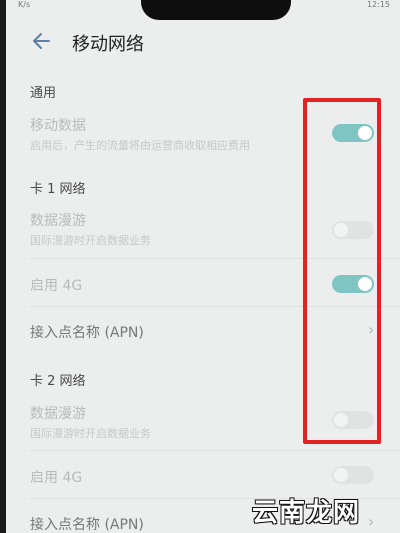 Image resolution: width=400 pixels, height=533 pixels. Describe the element at coordinates (24, 4) in the screenshot. I see `status-network-speed: K/s` at that location.